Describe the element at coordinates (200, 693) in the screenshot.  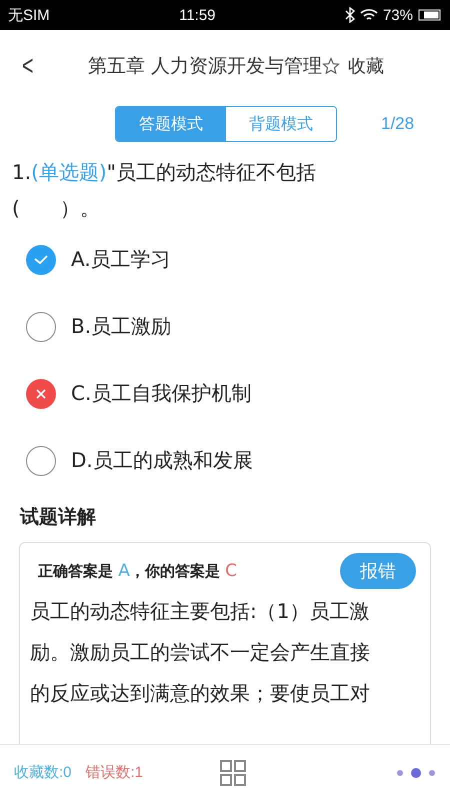
I see `explanation-text: 的反应或达到满意的效果；要使员工对` at that location.